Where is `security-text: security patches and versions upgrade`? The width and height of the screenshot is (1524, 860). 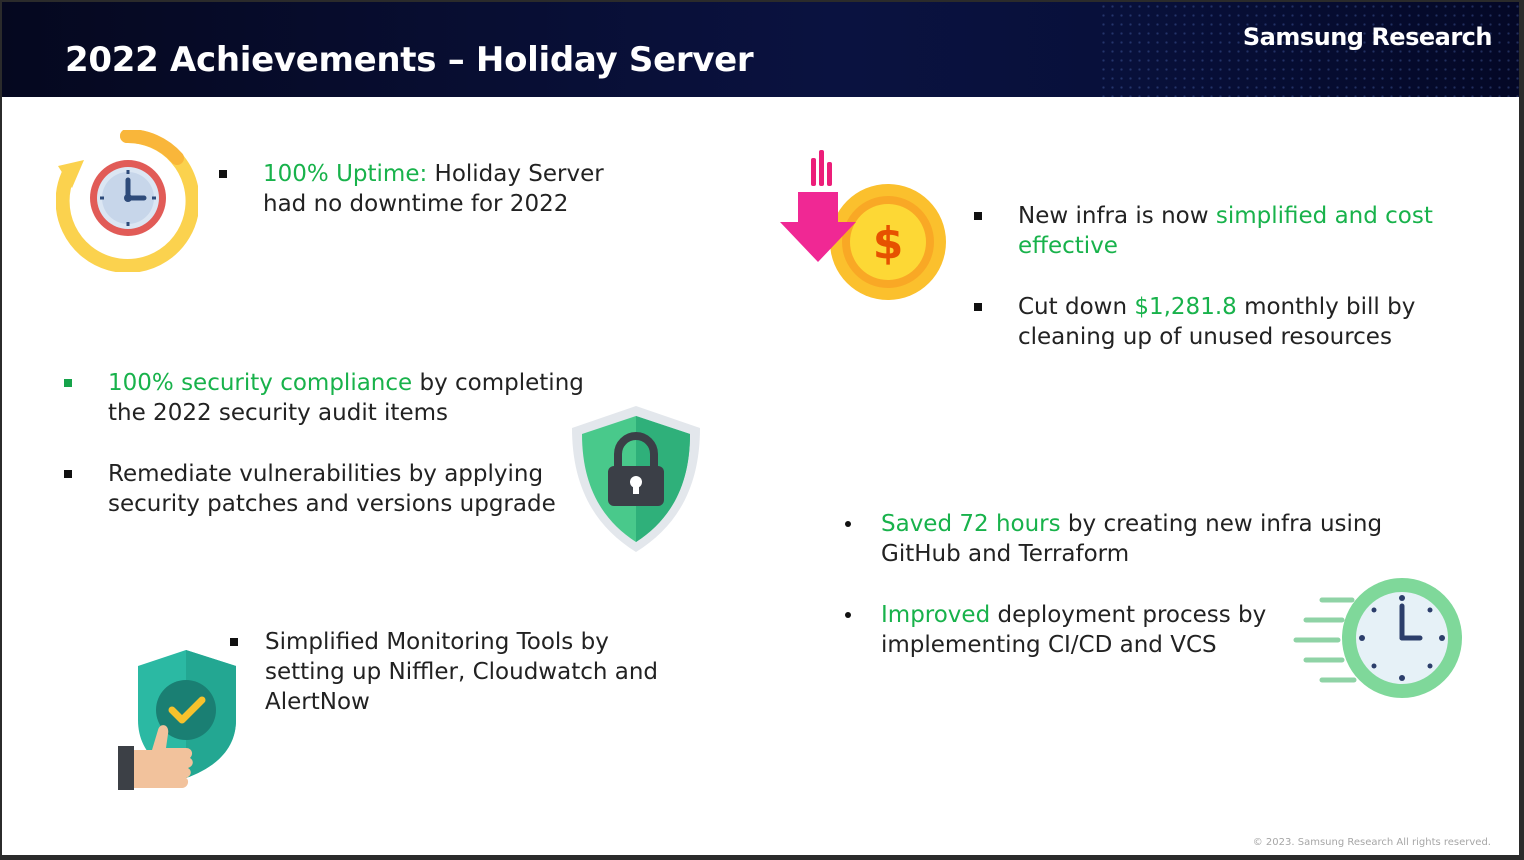 security-text: security patches and versions upgrade is located at coordinates (332, 504).